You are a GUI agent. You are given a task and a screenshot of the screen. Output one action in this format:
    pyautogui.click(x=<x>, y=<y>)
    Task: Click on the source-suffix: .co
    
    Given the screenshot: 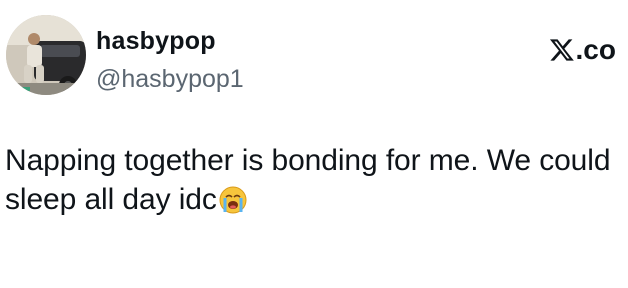 What is the action you would take?
    pyautogui.click(x=595, y=49)
    